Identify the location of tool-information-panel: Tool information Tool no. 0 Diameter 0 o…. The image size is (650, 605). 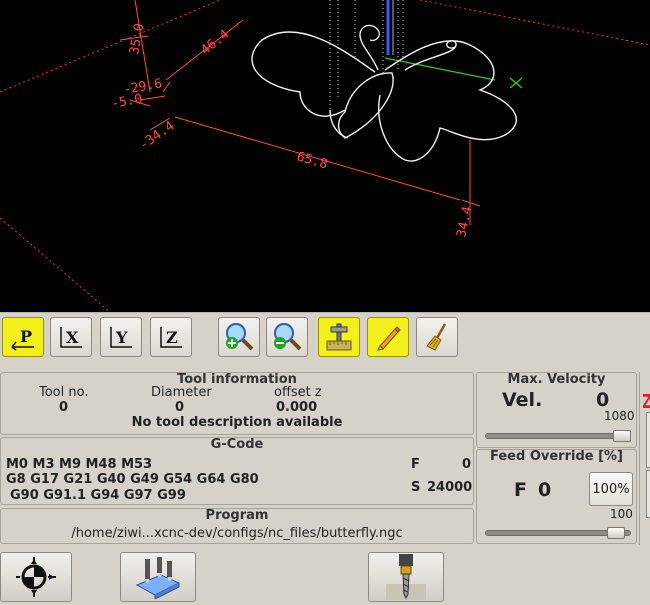
(237, 403).